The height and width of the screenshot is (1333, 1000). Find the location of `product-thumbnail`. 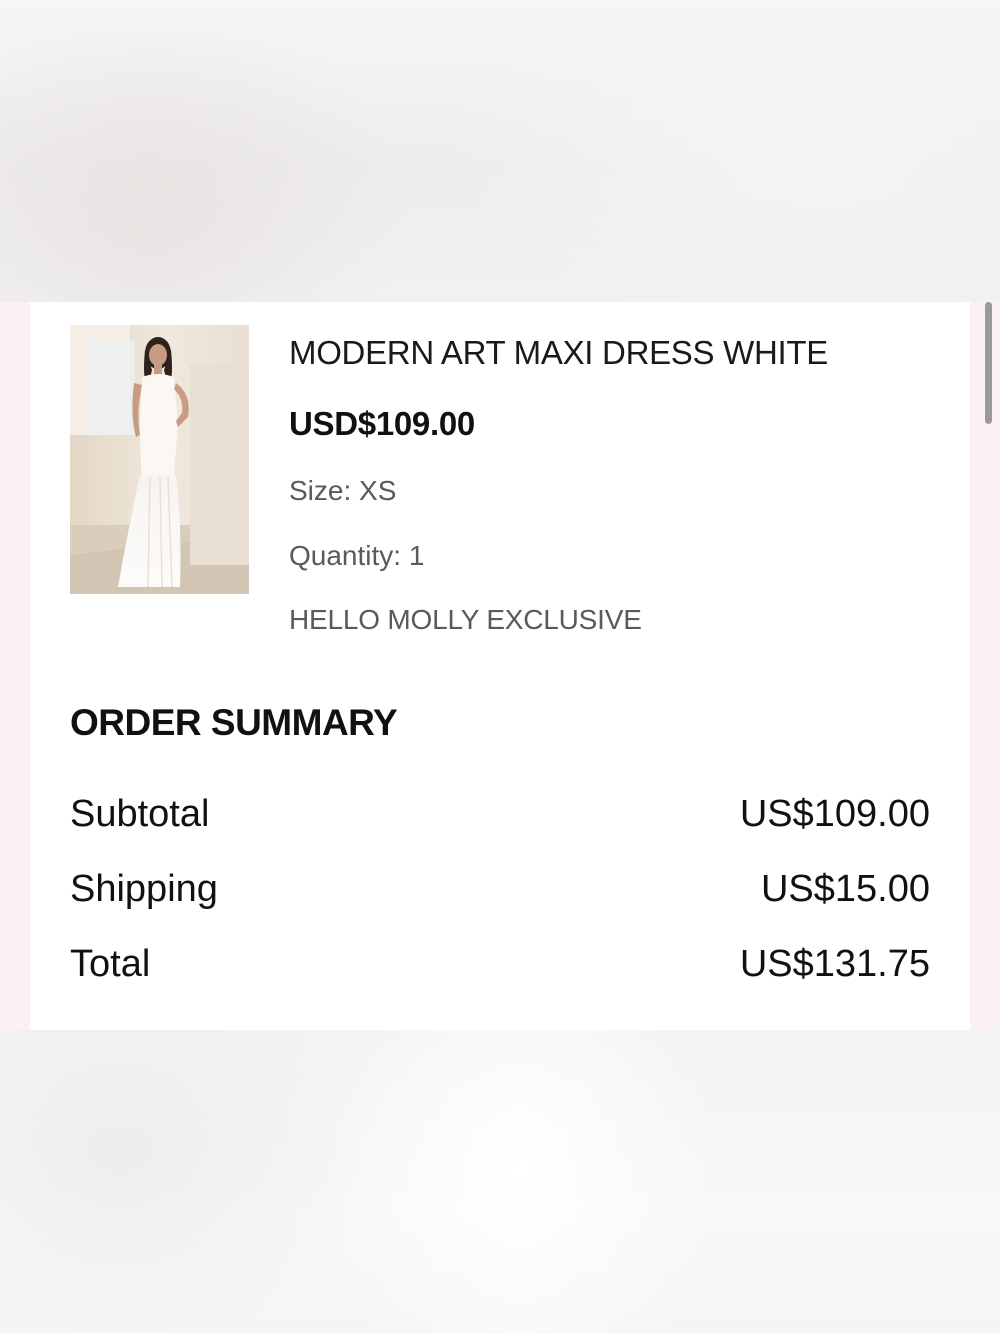

product-thumbnail is located at coordinates (159, 459).